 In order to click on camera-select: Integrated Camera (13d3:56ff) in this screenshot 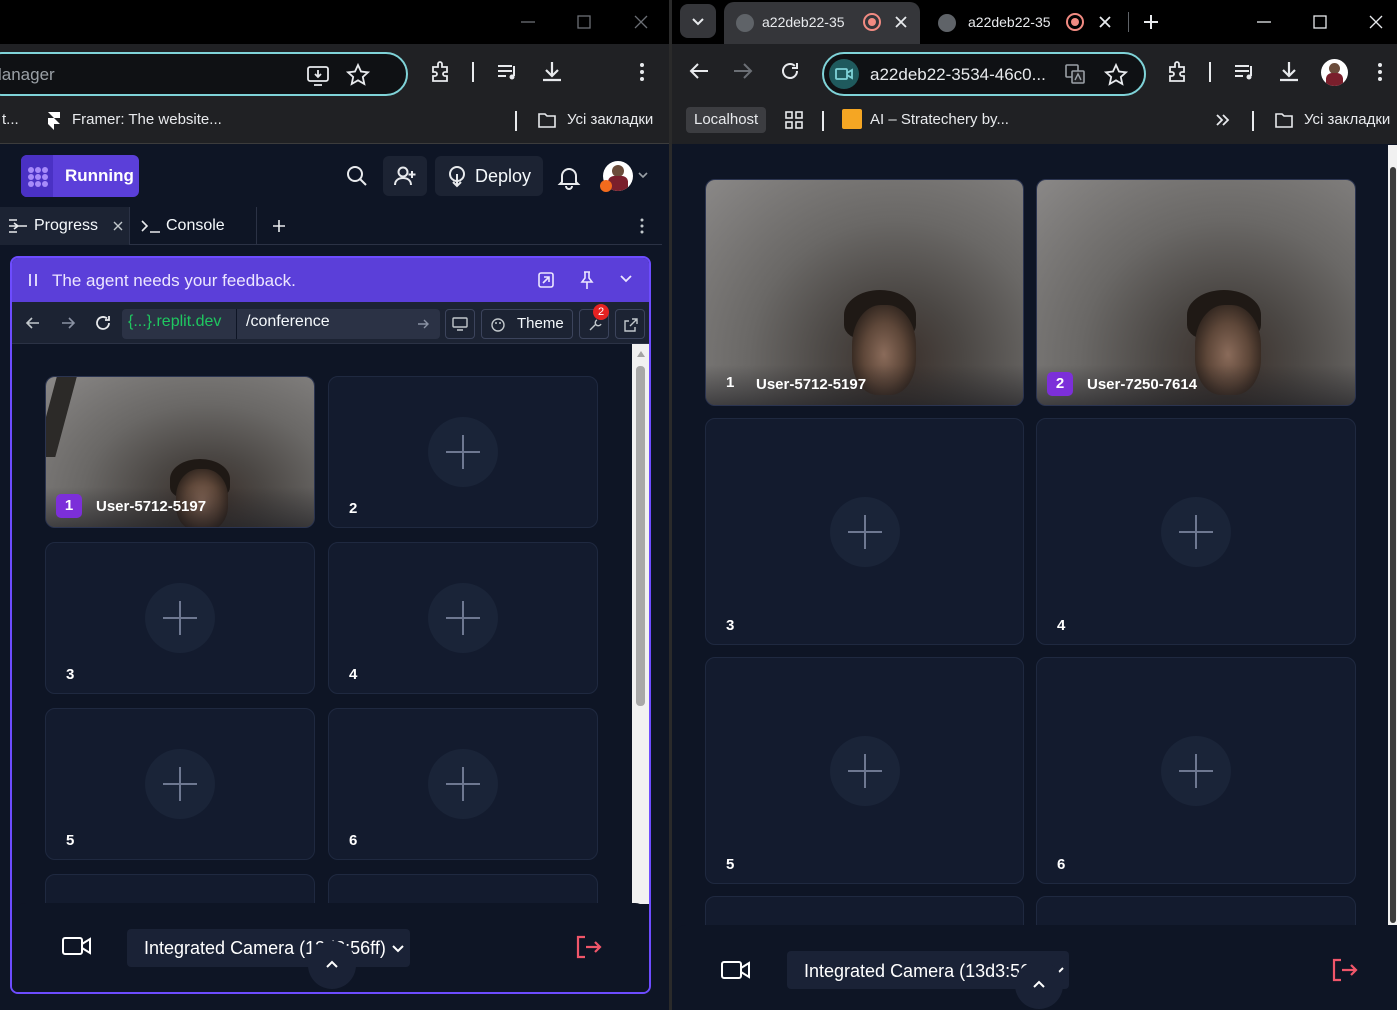, I will do `click(268, 948)`.